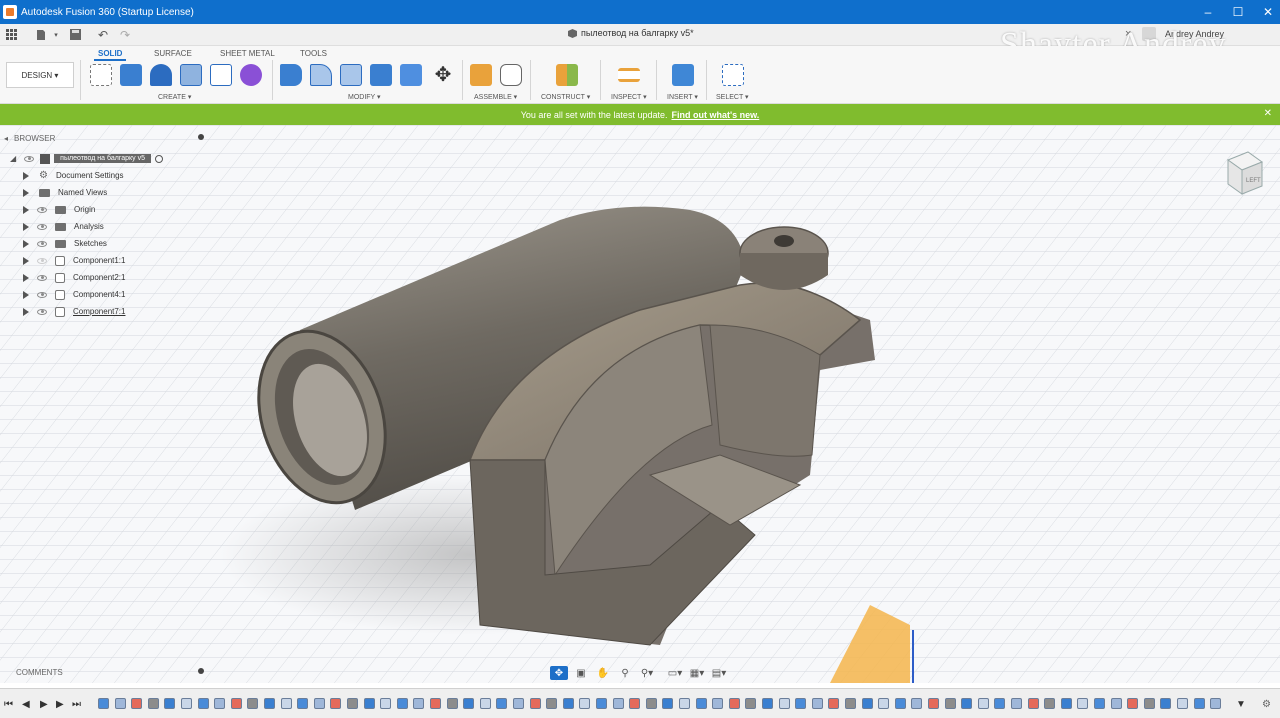  Describe the element at coordinates (715, 115) in the screenshot. I see `whats-new-link: Find out what's new.` at that location.